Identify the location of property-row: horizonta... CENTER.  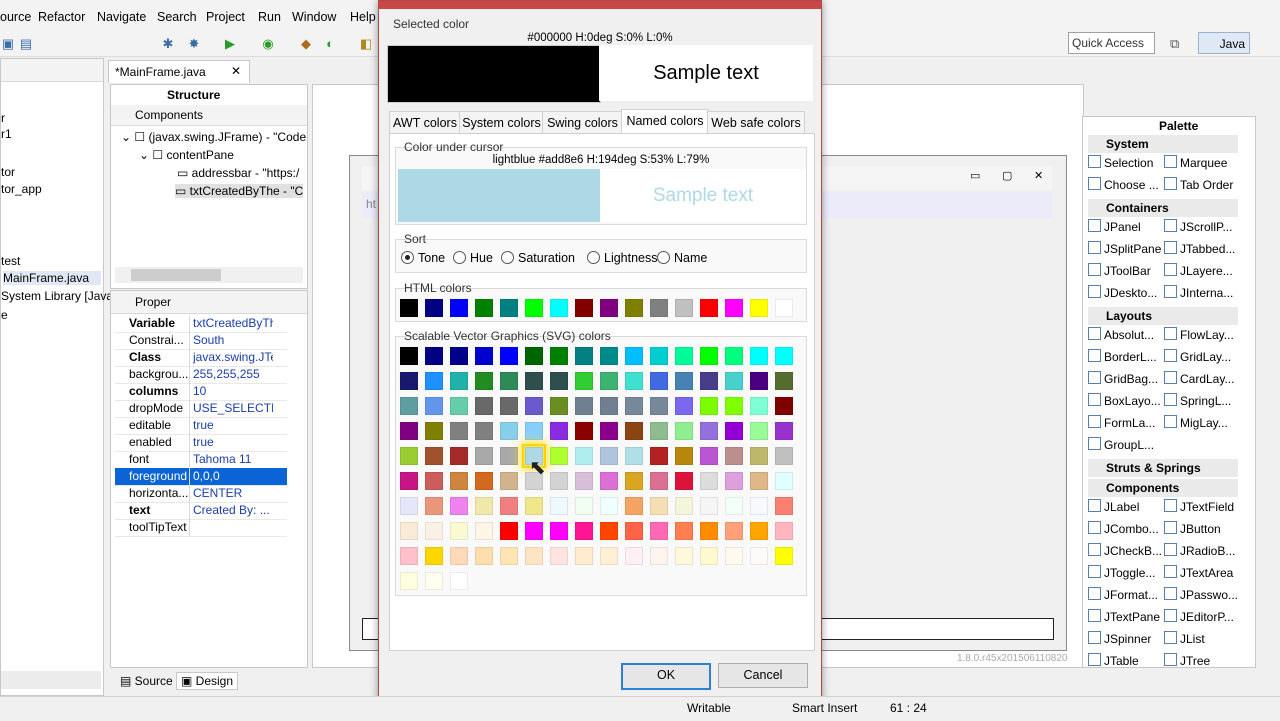
(201, 494).